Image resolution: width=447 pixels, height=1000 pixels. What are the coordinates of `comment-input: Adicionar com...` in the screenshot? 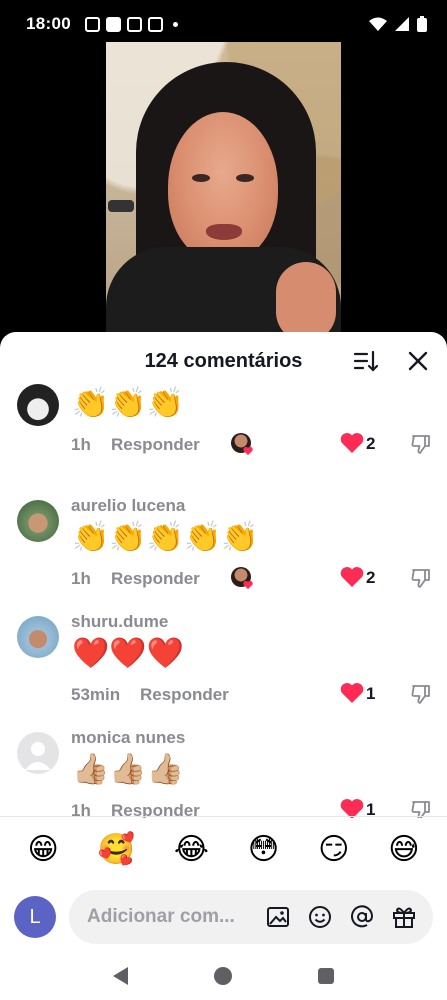 It's located at (251, 917).